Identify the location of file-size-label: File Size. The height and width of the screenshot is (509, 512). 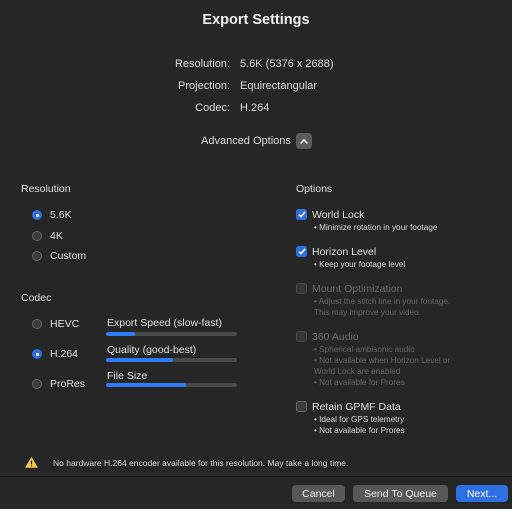
(127, 376).